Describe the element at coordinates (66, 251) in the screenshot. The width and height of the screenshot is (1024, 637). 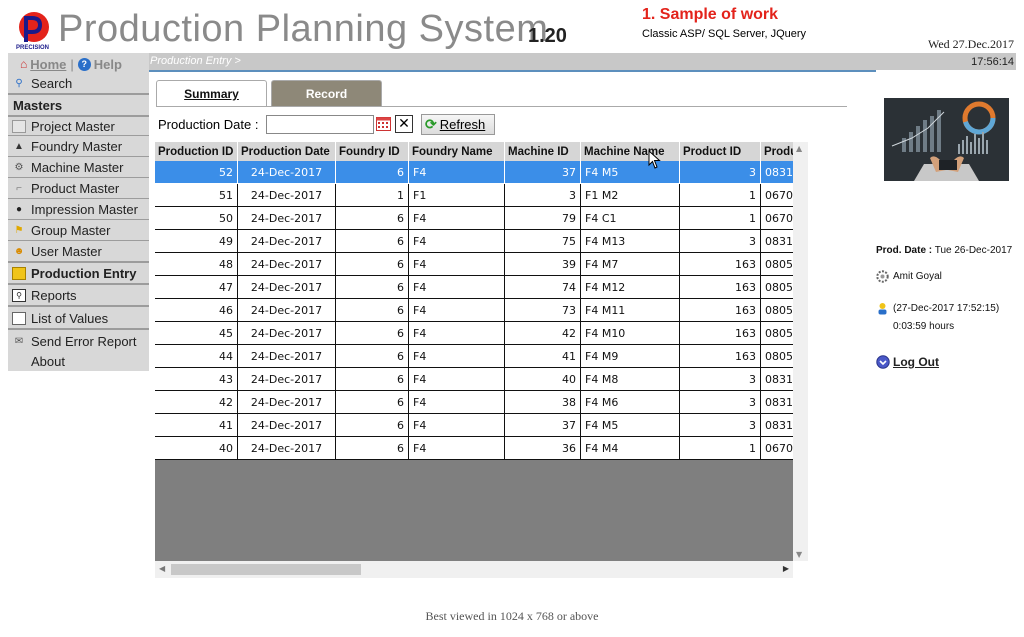
I see `sidebar-item-label: User Master` at that location.